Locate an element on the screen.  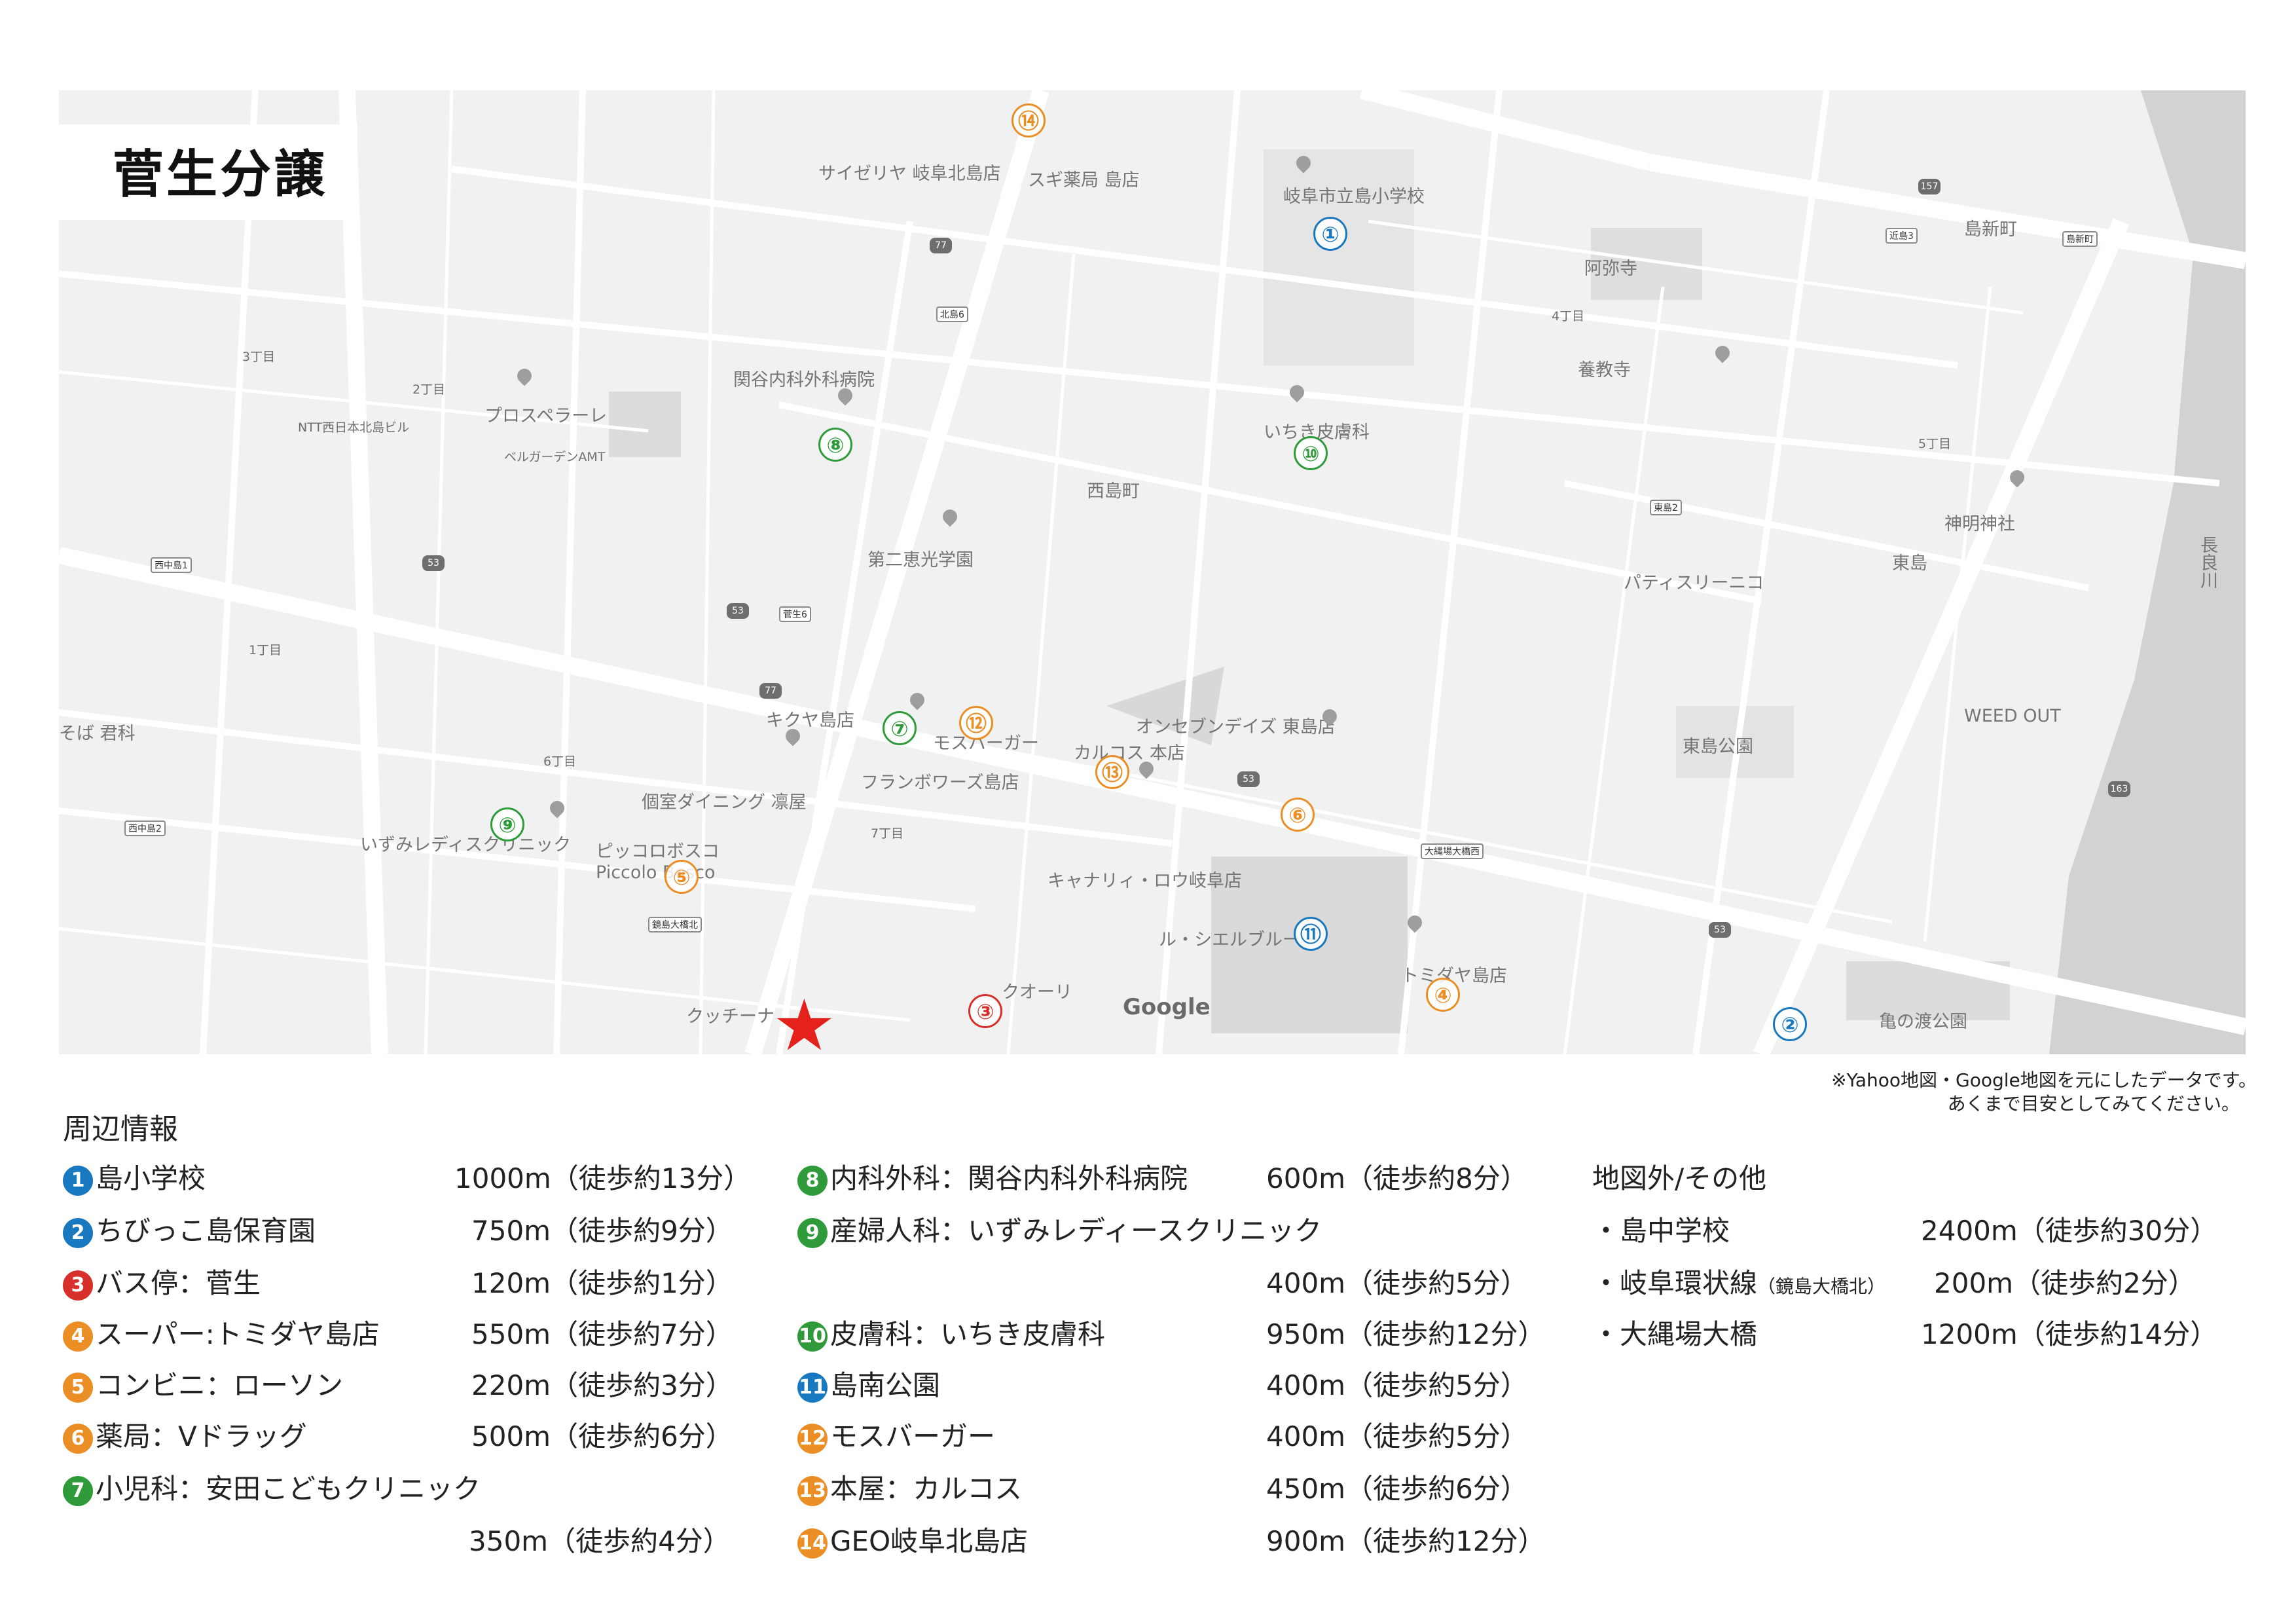
other-item: ・岐阜環状線（鏡島大橋北） is located at coordinates (1739, 1281).